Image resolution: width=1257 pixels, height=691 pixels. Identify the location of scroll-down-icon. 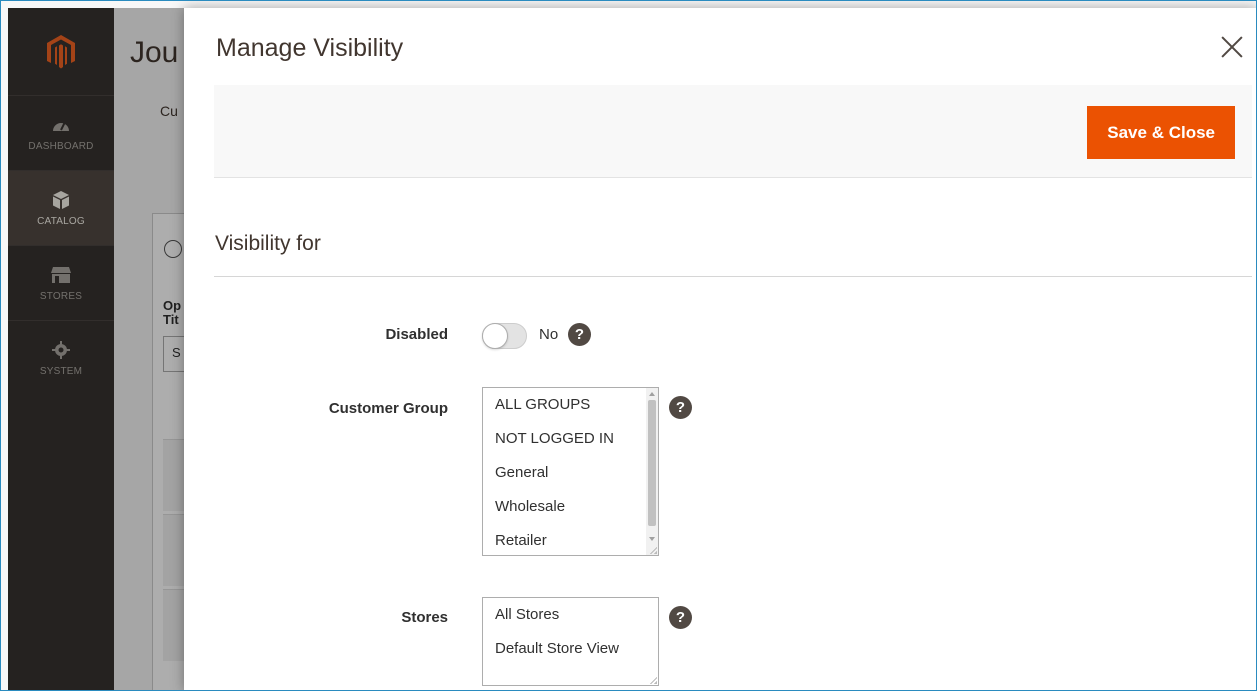
(652, 539).